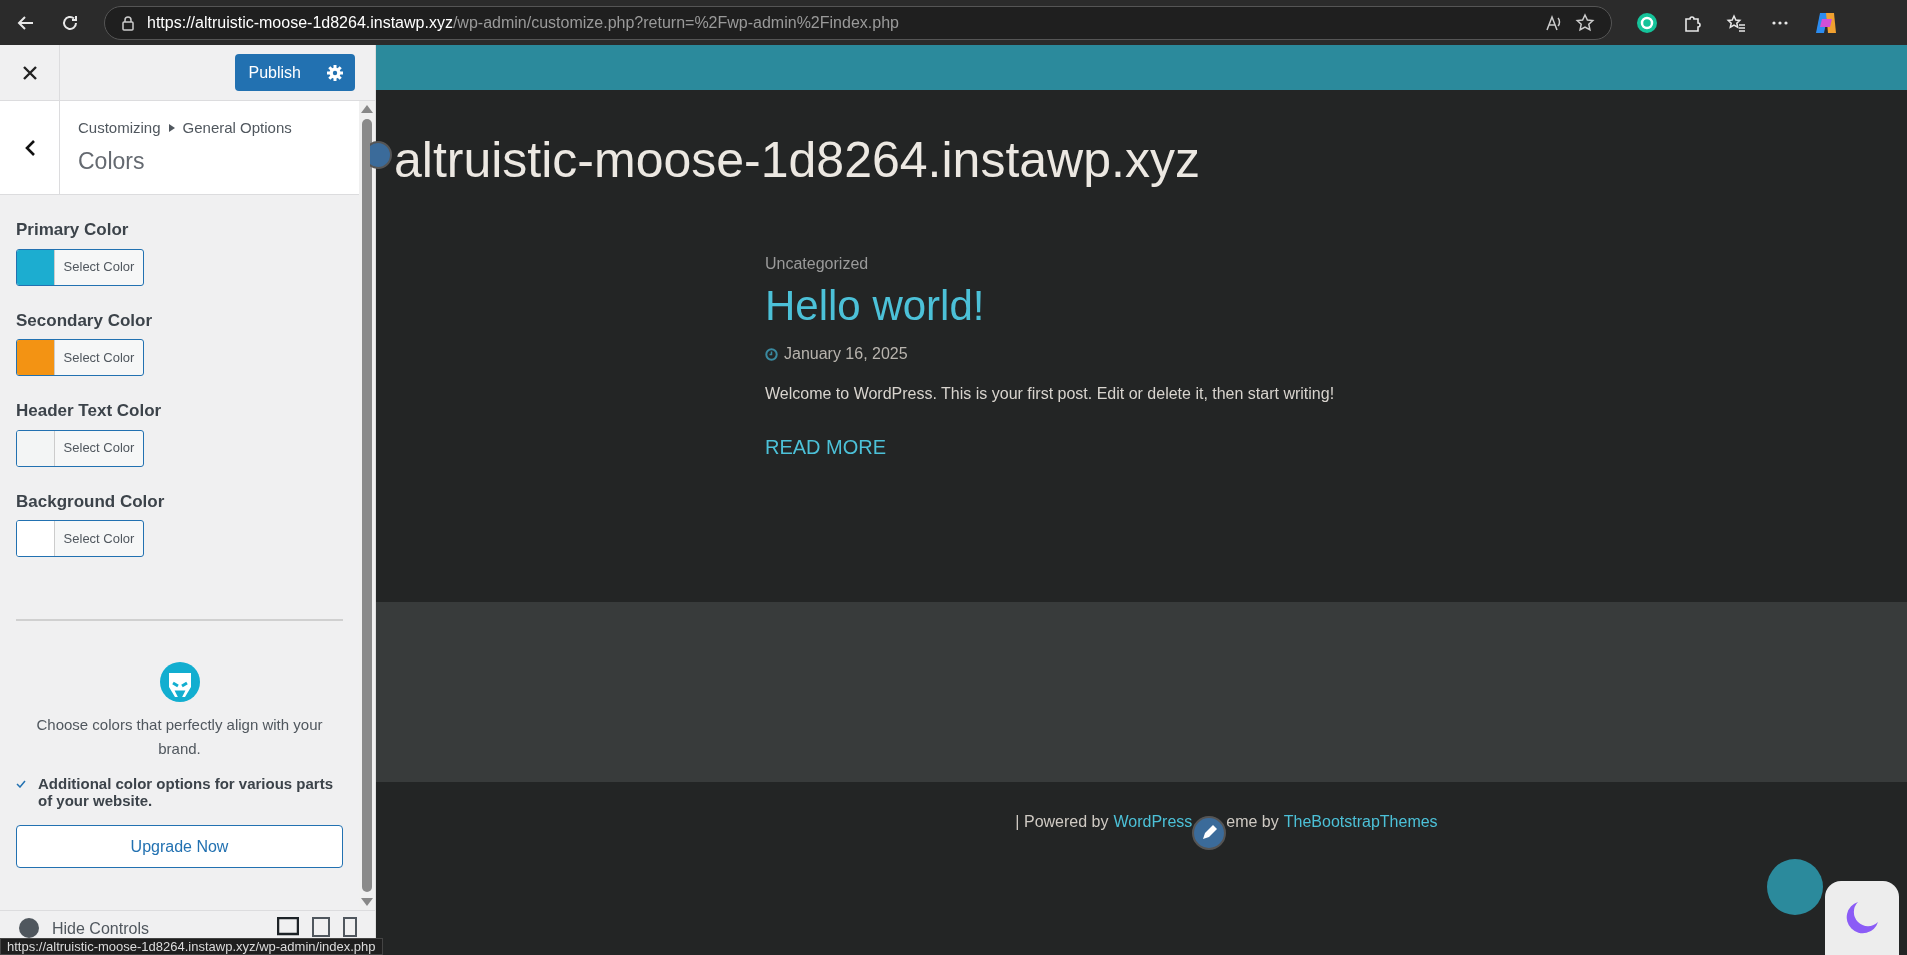 The image size is (1907, 955). Describe the element at coordinates (288, 927) in the screenshot. I see `desktop-icon` at that location.